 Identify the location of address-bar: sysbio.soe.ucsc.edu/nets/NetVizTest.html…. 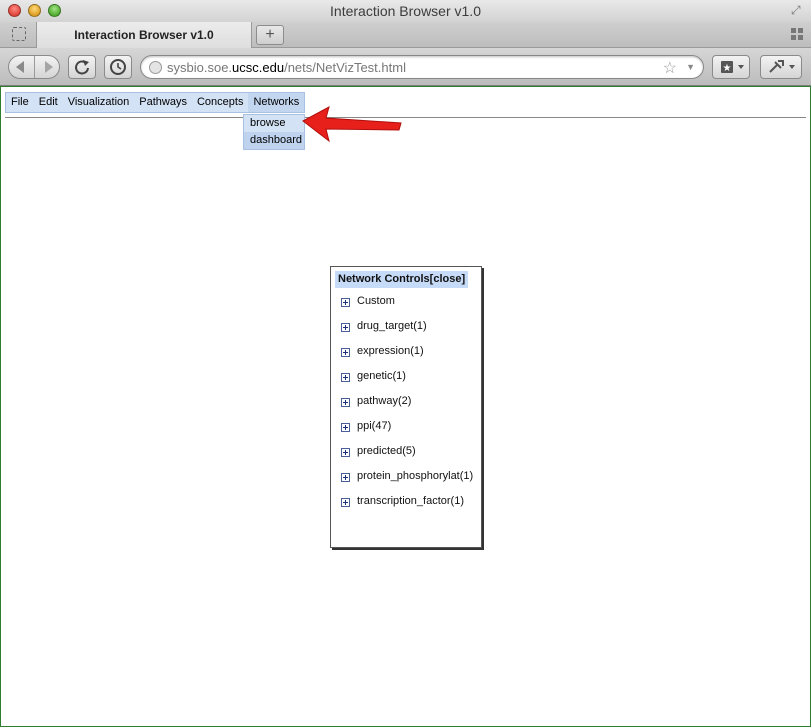
(422, 67).